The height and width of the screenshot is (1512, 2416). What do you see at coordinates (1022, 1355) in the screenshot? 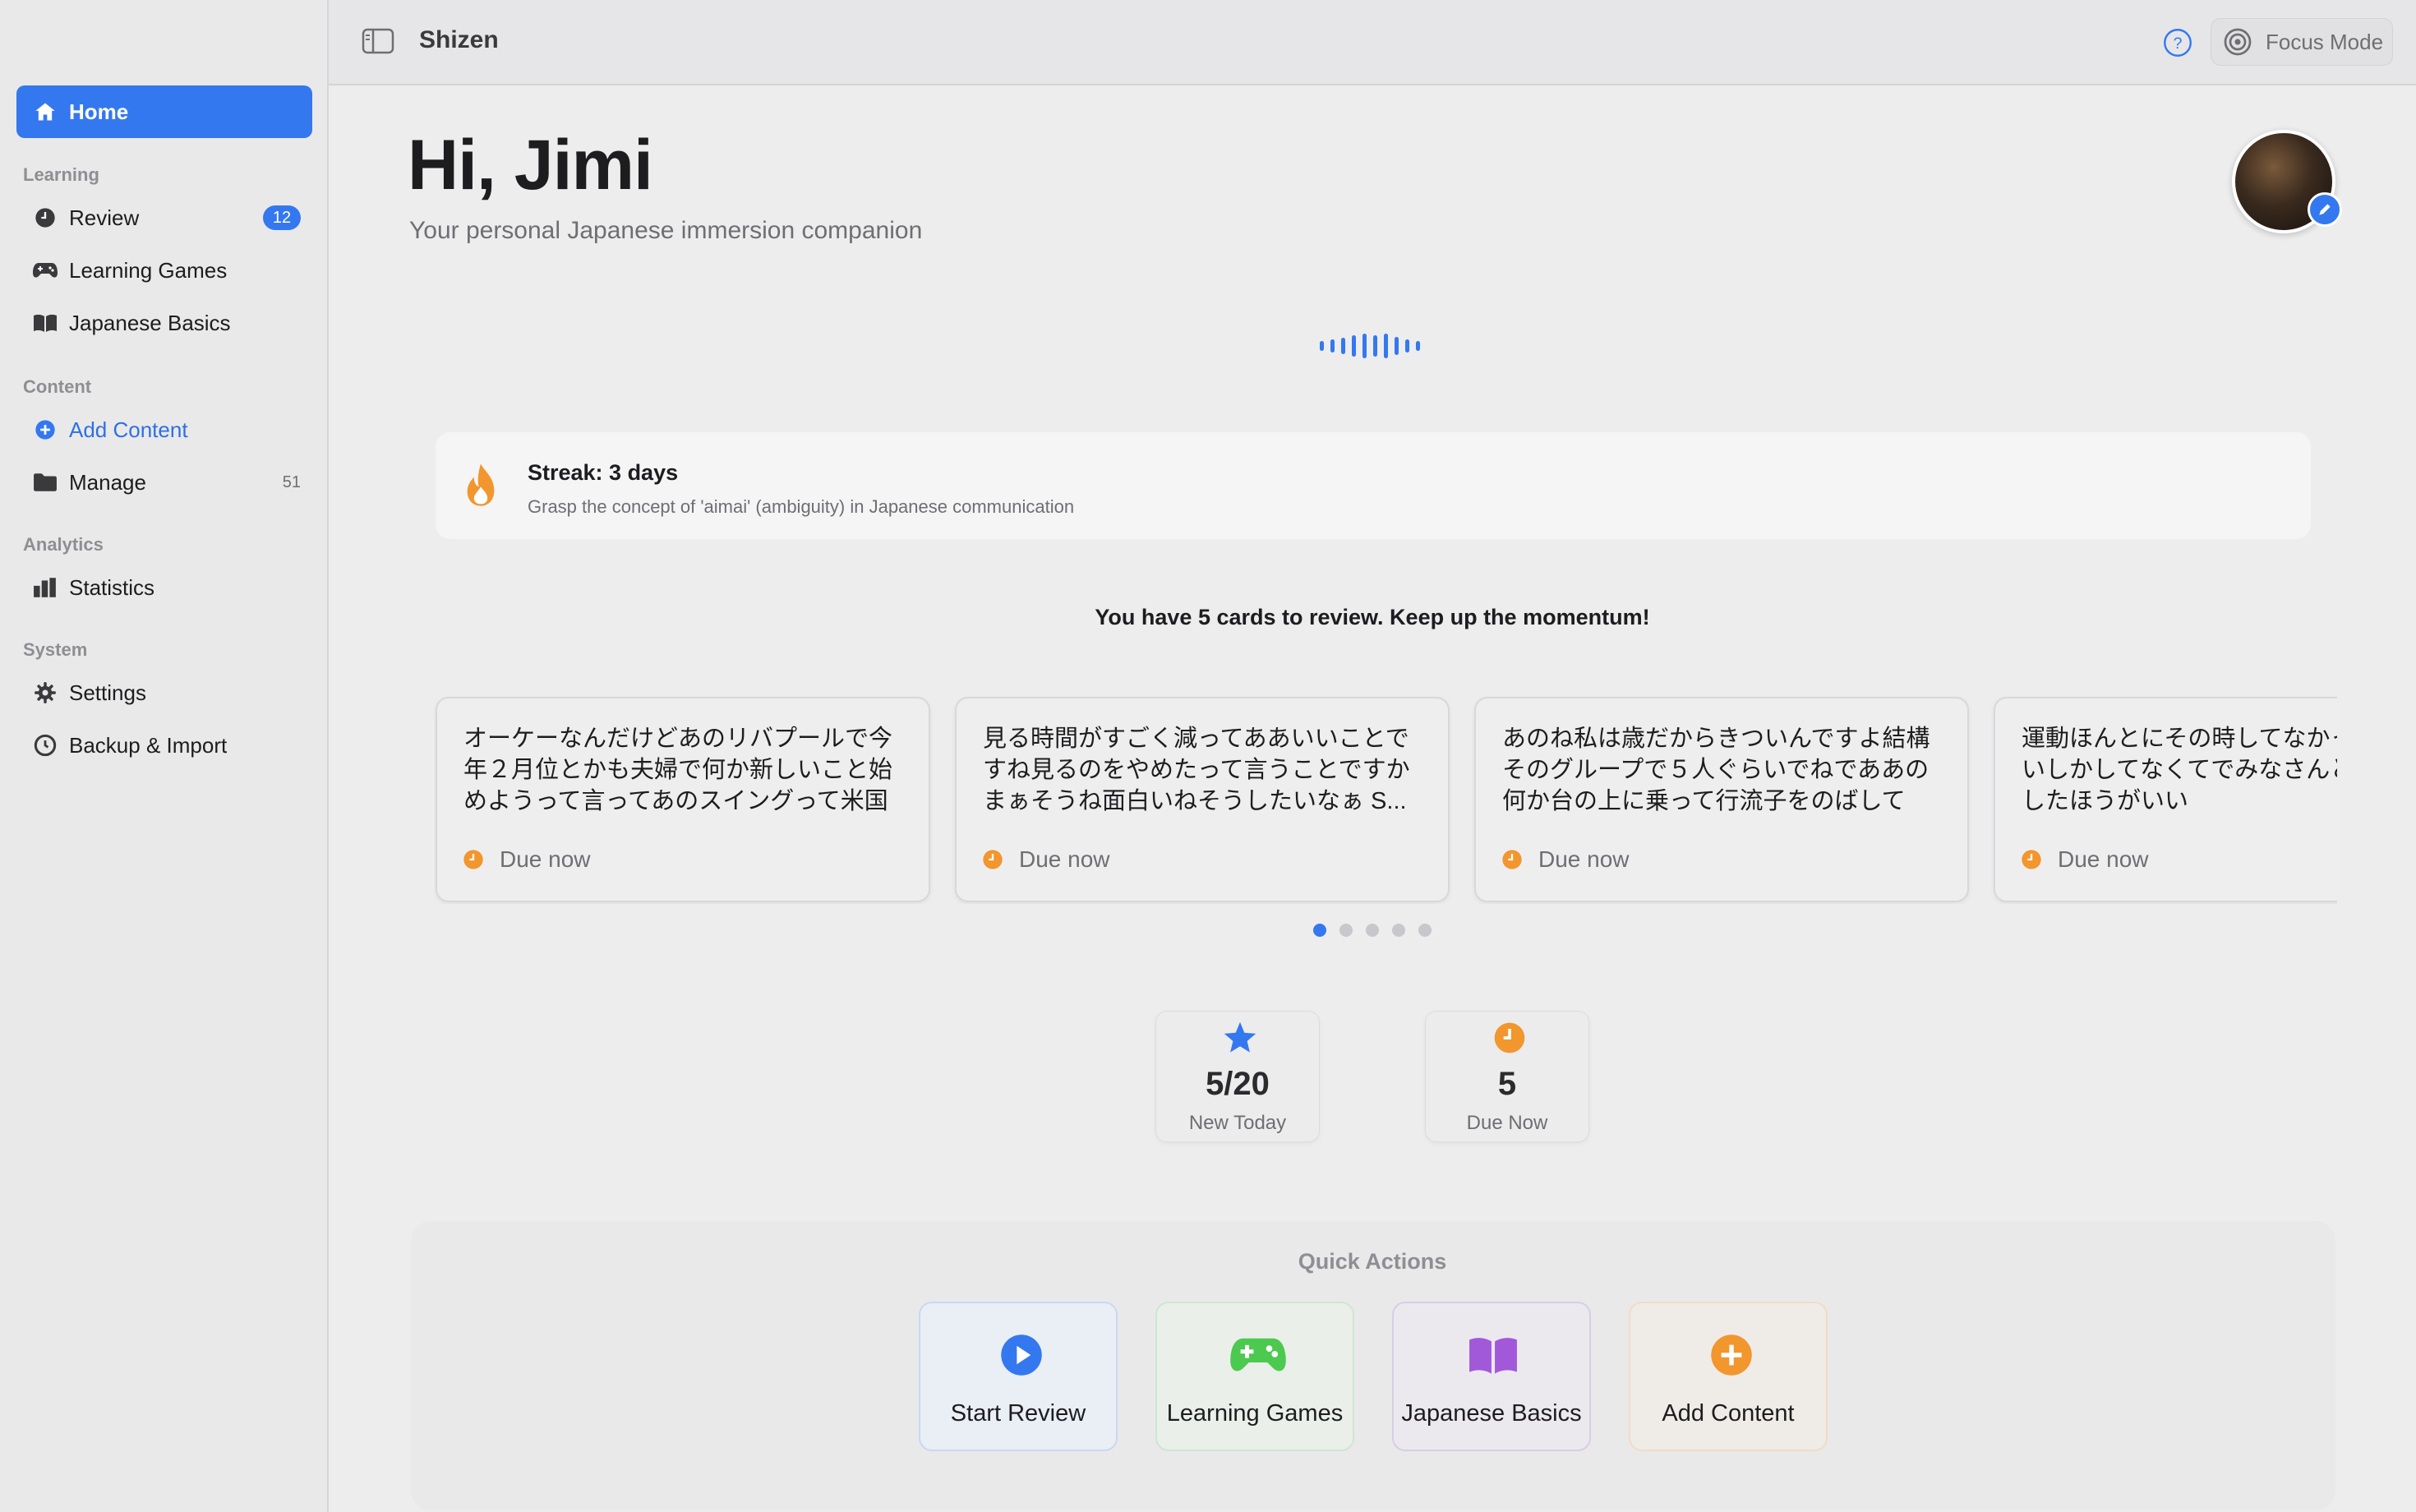
I see `play-icon` at bounding box center [1022, 1355].